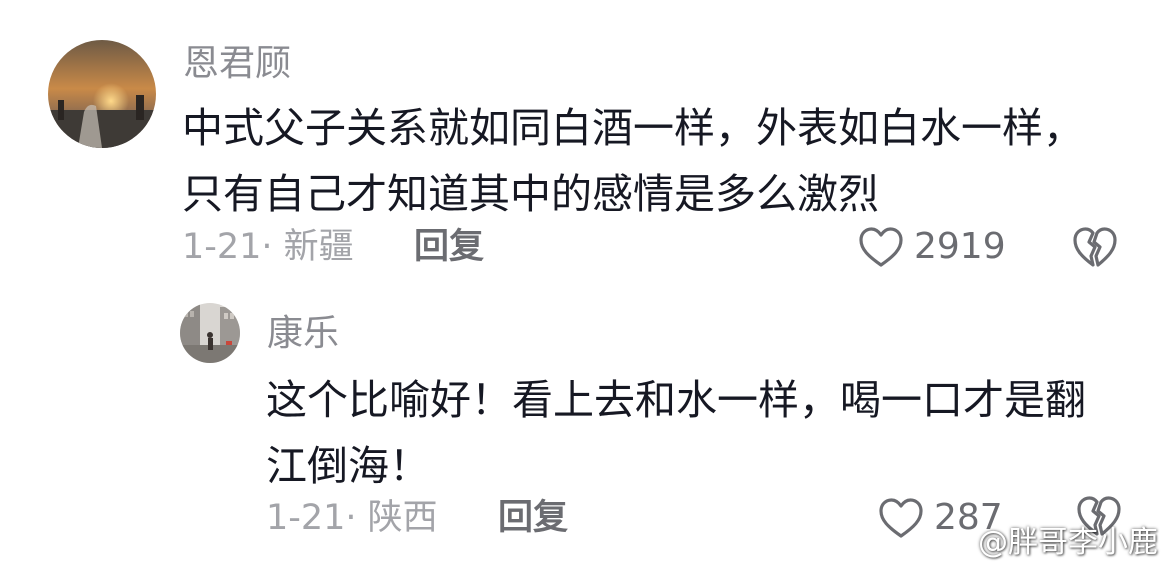 Image resolution: width=1170 pixels, height=569 pixels. I want to click on reply-text: 这个比喻好！看上去和水一样，喝一口才是翻江倒海！, so click(676, 433).